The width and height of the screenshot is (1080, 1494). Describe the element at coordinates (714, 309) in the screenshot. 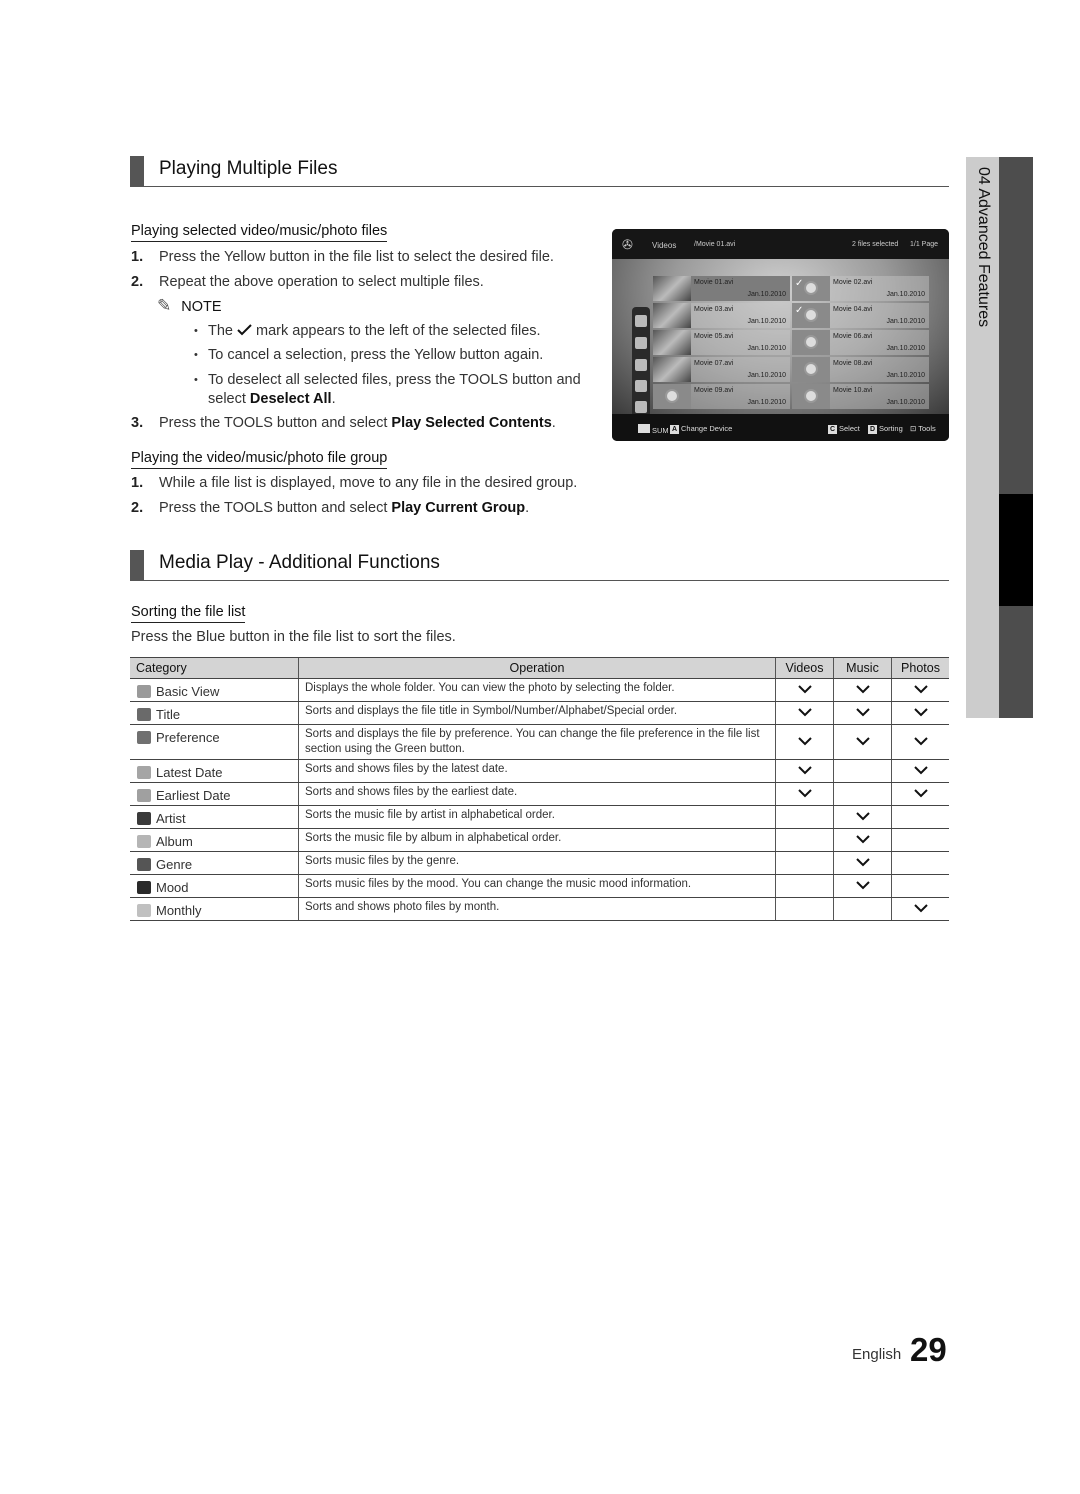

I see `tv-file-name: Movie 03.avi` at that location.